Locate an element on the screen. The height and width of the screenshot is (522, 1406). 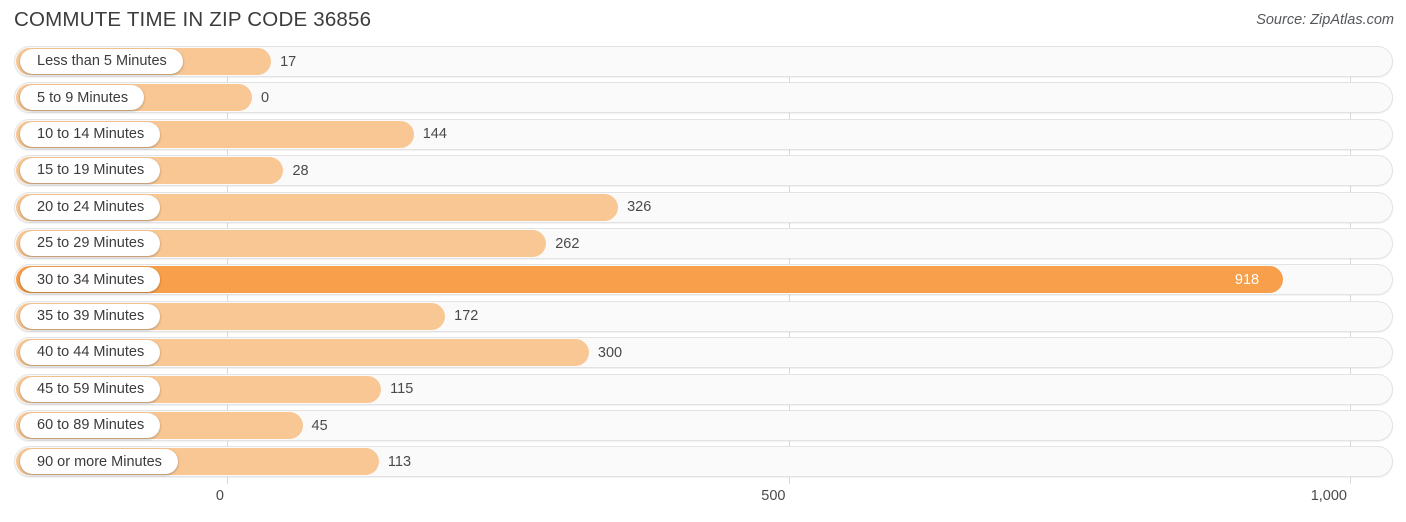
bar-value-label: 144 is located at coordinates (434, 134).